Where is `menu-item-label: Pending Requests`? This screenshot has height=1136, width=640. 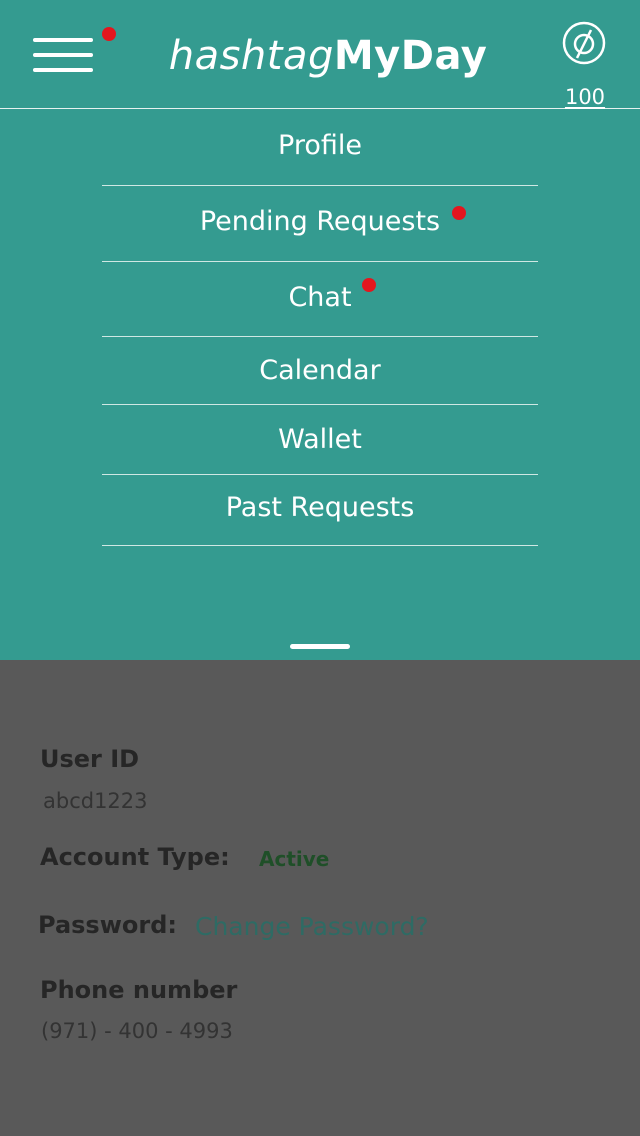
menu-item-label: Pending Requests is located at coordinates (320, 221).